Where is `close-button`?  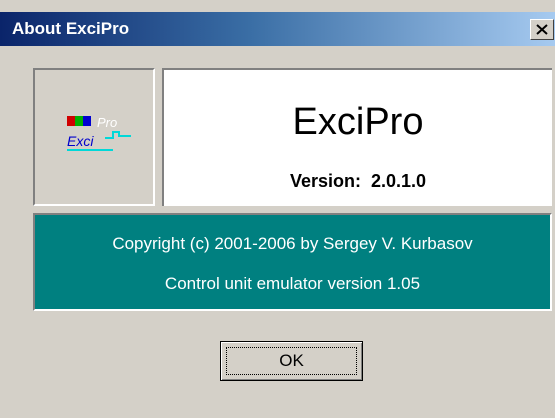
close-button is located at coordinates (542, 29).